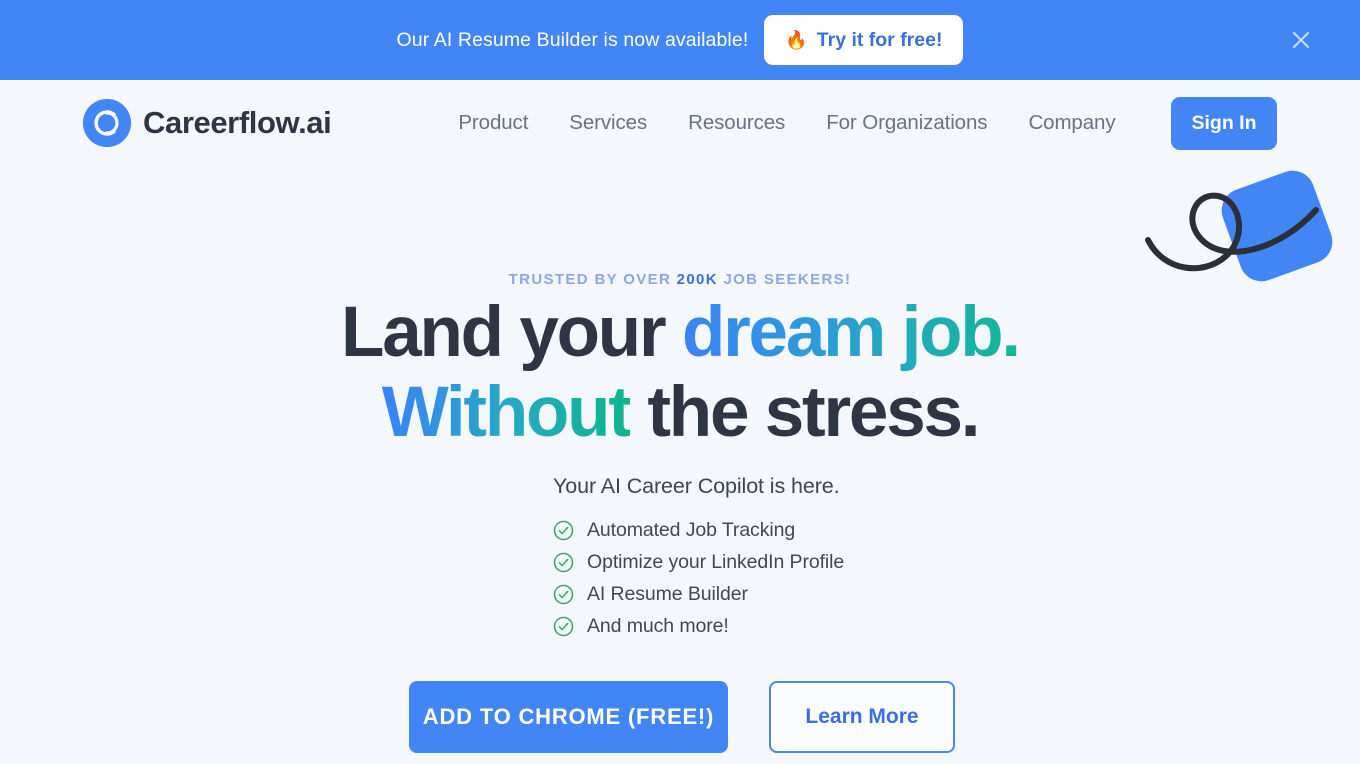 The image size is (1360, 764). I want to click on brand-logo: Careerflow.ai, so click(207, 123).